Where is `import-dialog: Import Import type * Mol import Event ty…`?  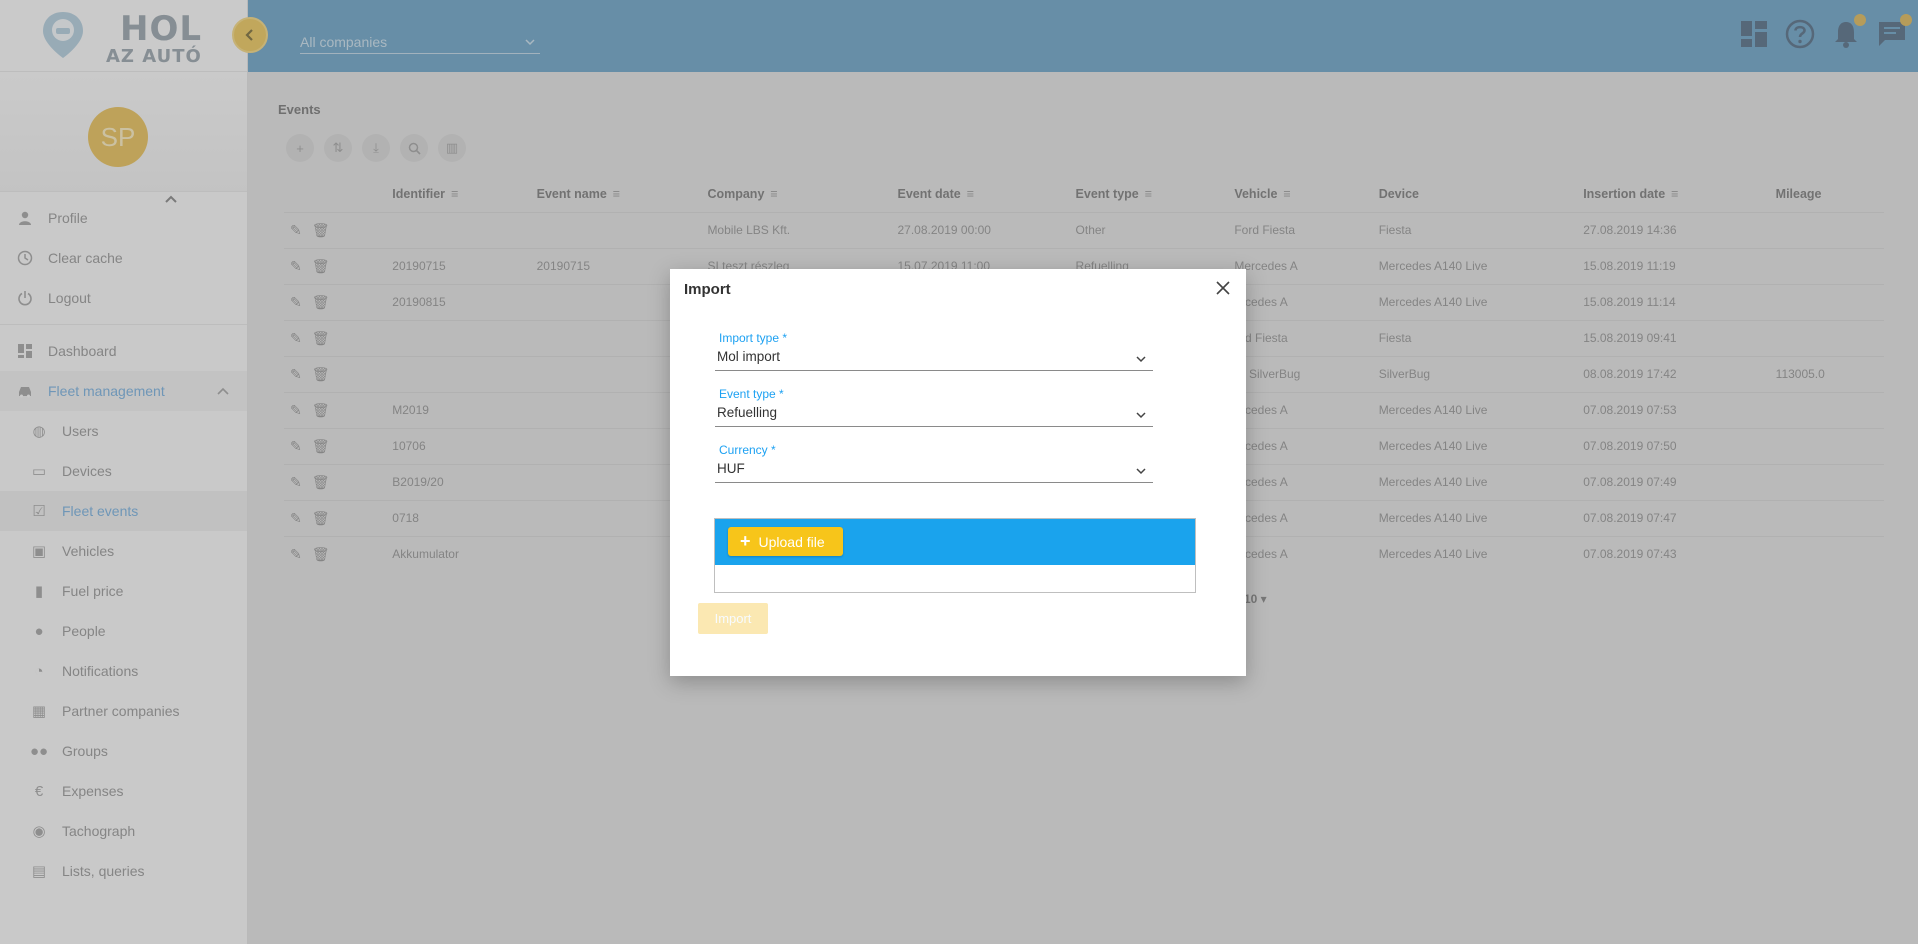 import-dialog: Import Import type * Mol import Event ty… is located at coordinates (958, 472).